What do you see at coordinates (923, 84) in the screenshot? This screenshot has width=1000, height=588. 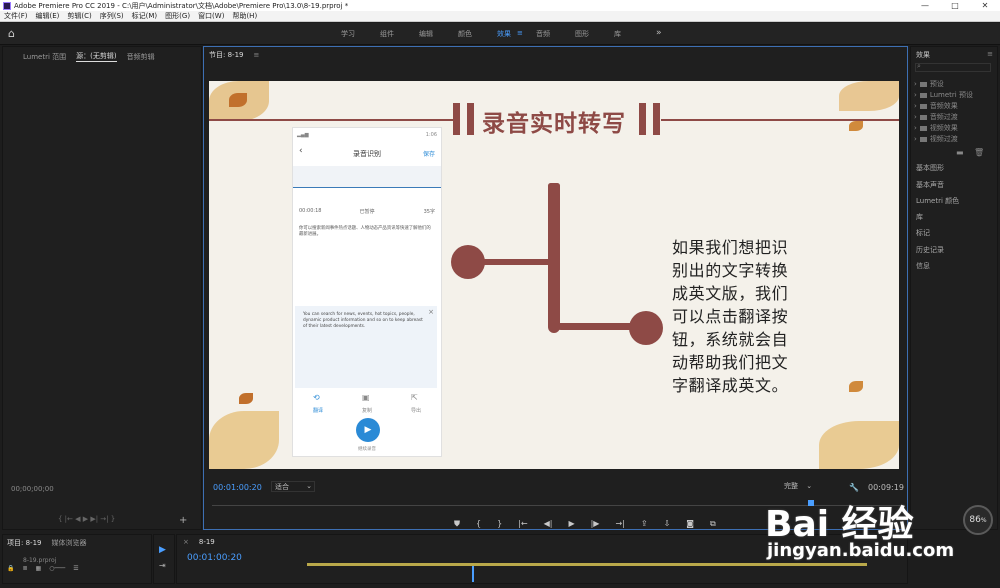 I see `folder-icon` at bounding box center [923, 84].